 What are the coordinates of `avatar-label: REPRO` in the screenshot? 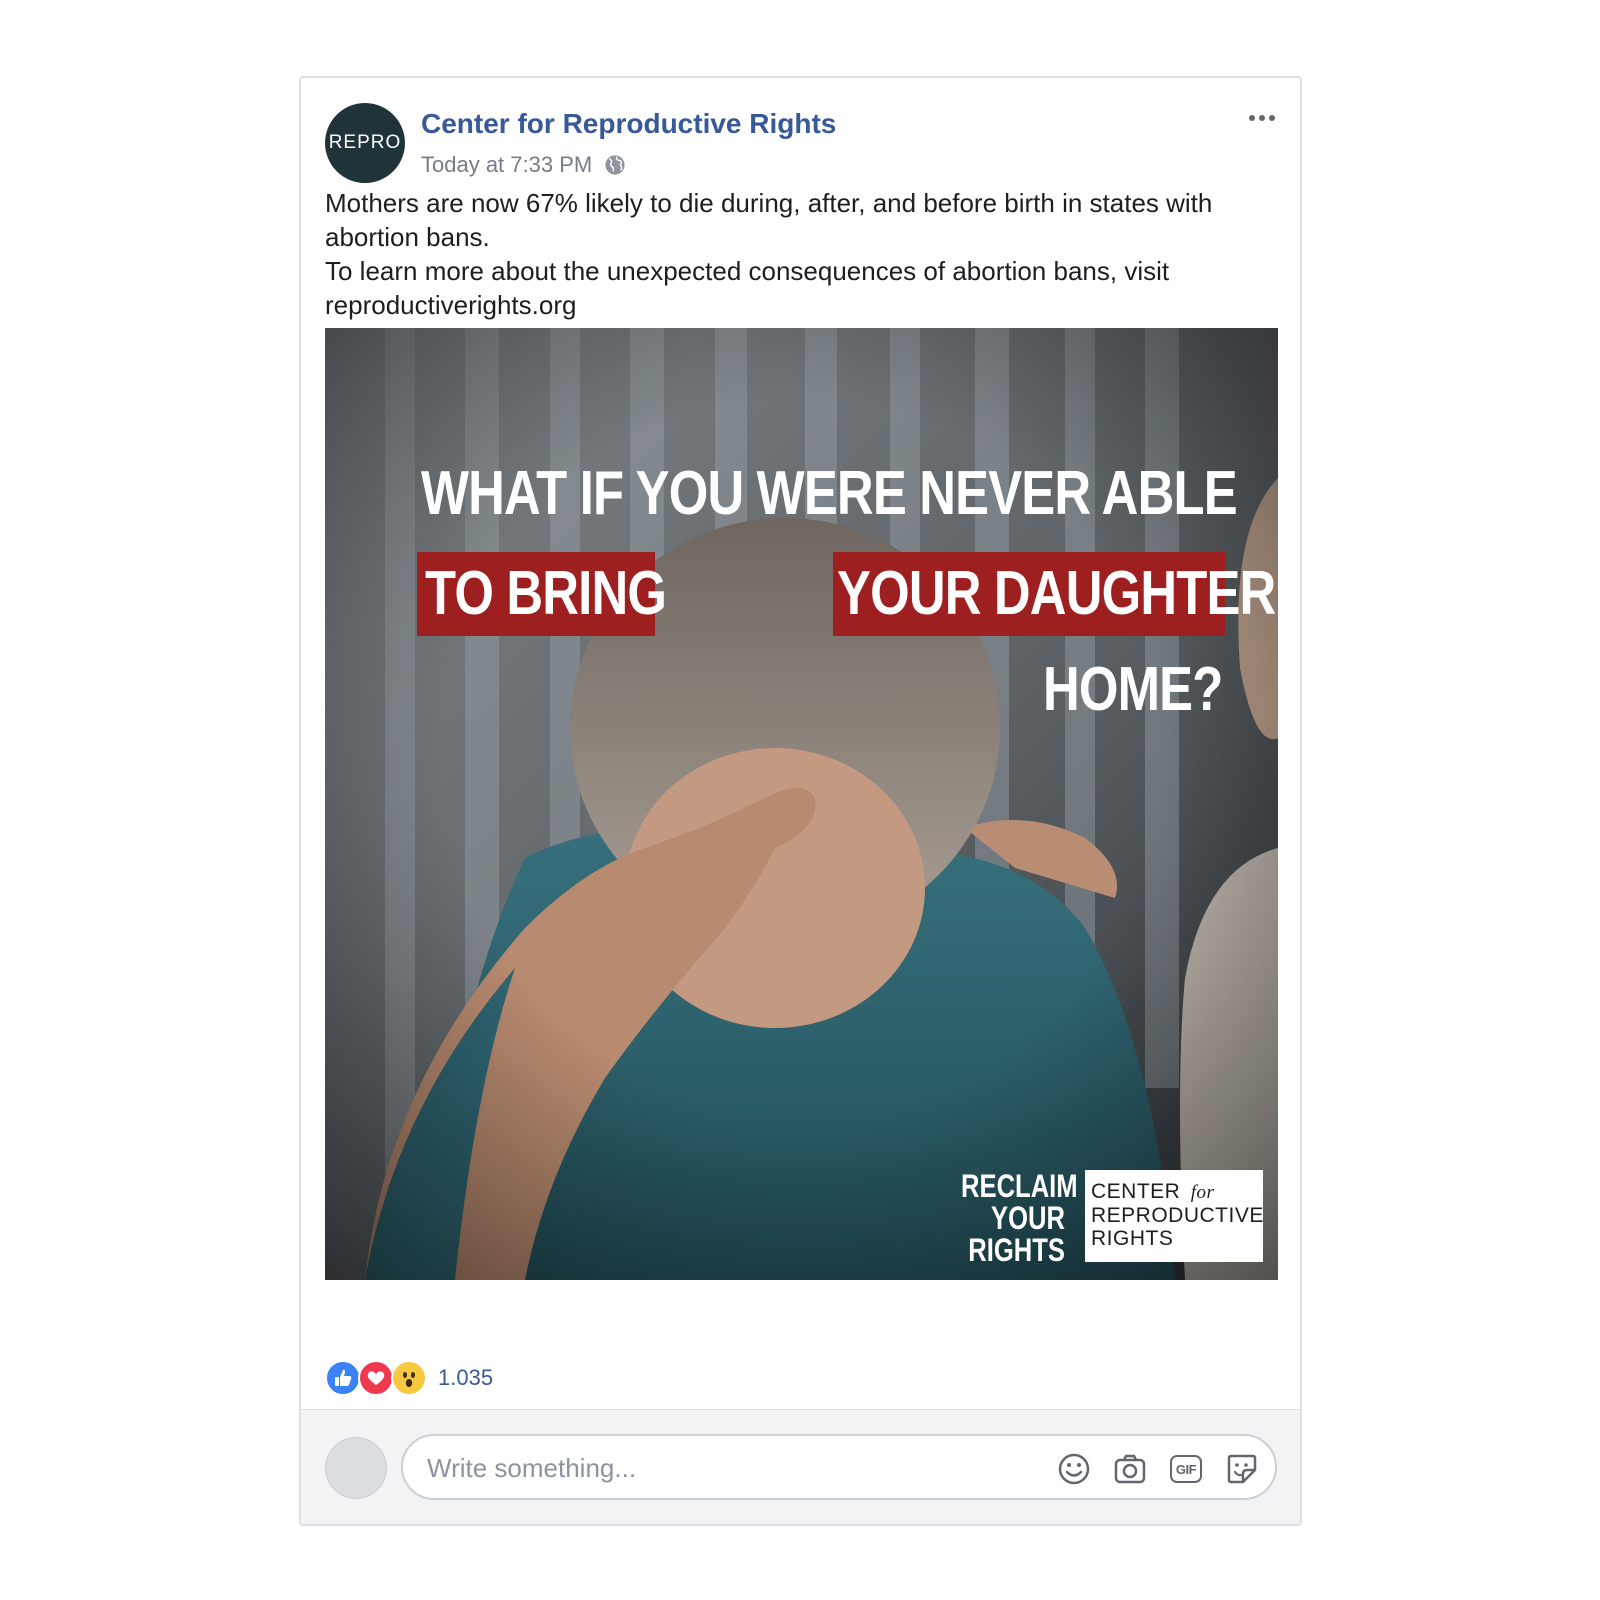 It's located at (365, 142).